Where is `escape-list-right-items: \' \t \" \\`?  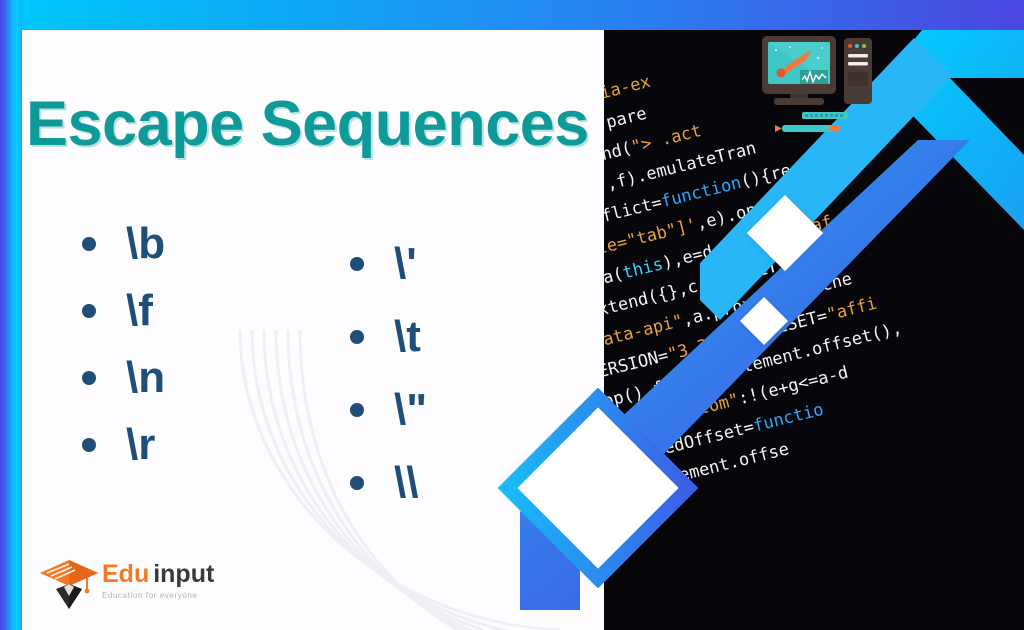
escape-list-right-items: \' \t \" \\ is located at coordinates (388, 373).